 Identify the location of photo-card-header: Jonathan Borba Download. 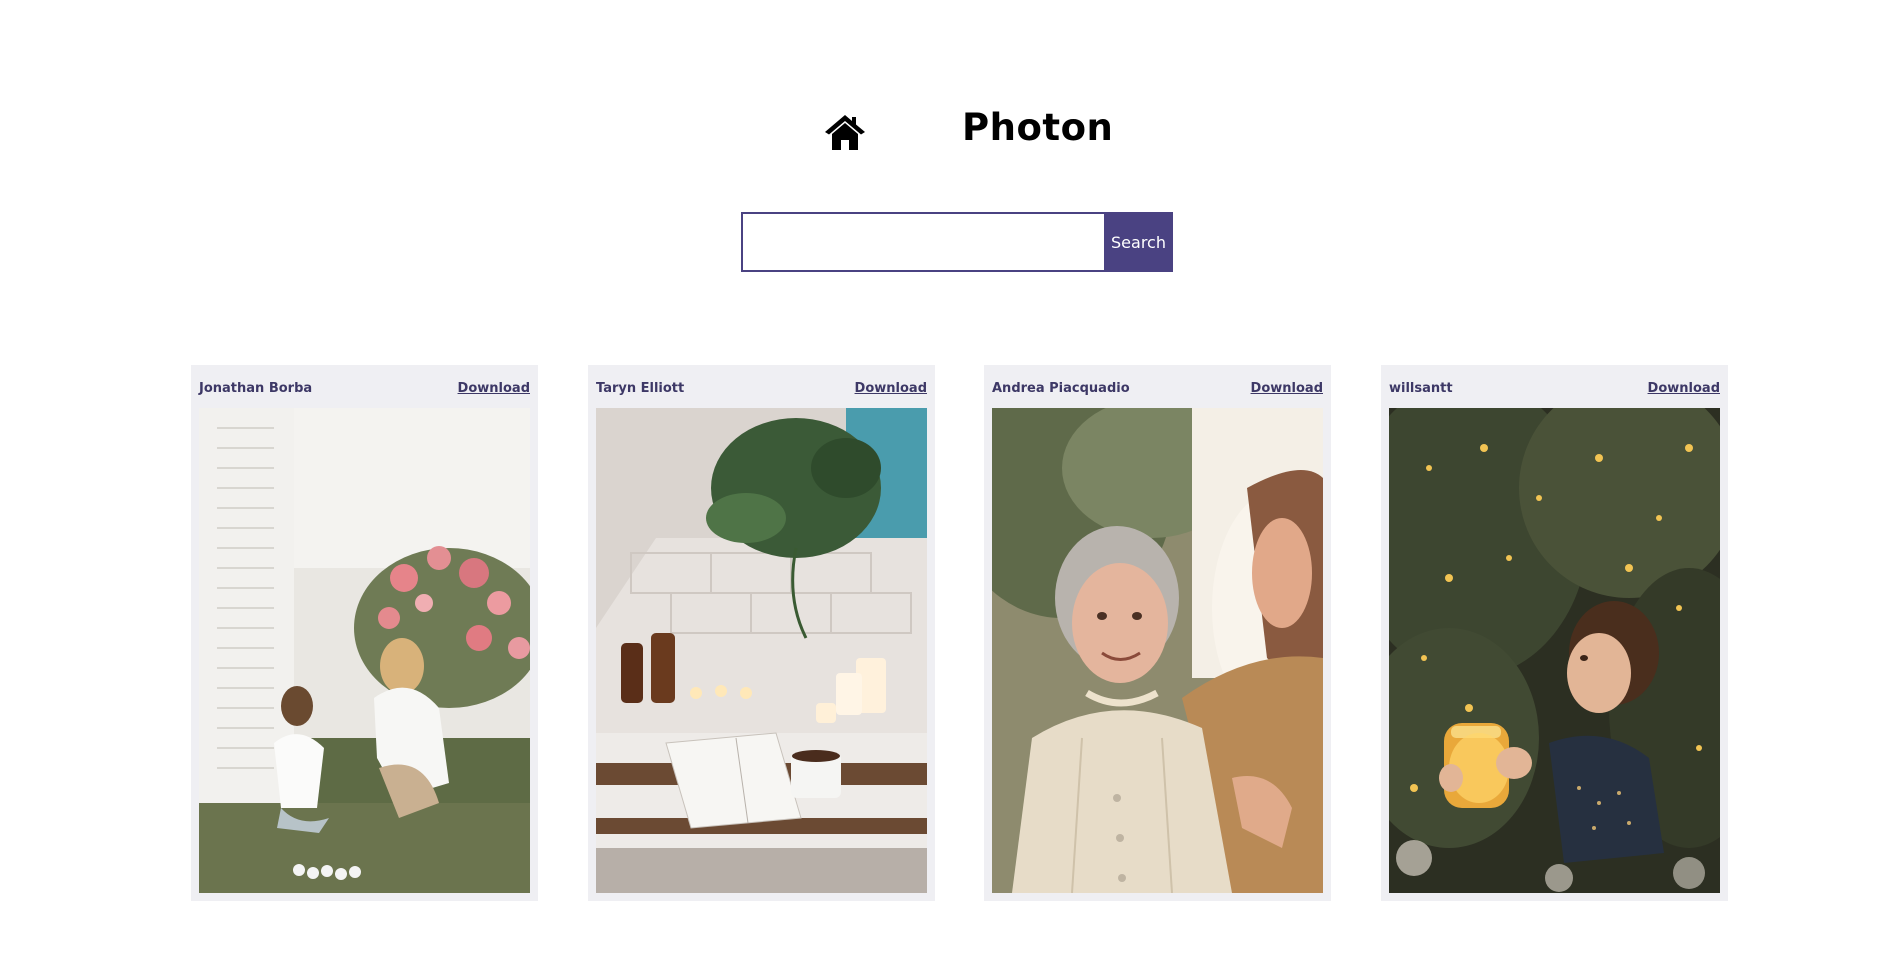
(364, 388).